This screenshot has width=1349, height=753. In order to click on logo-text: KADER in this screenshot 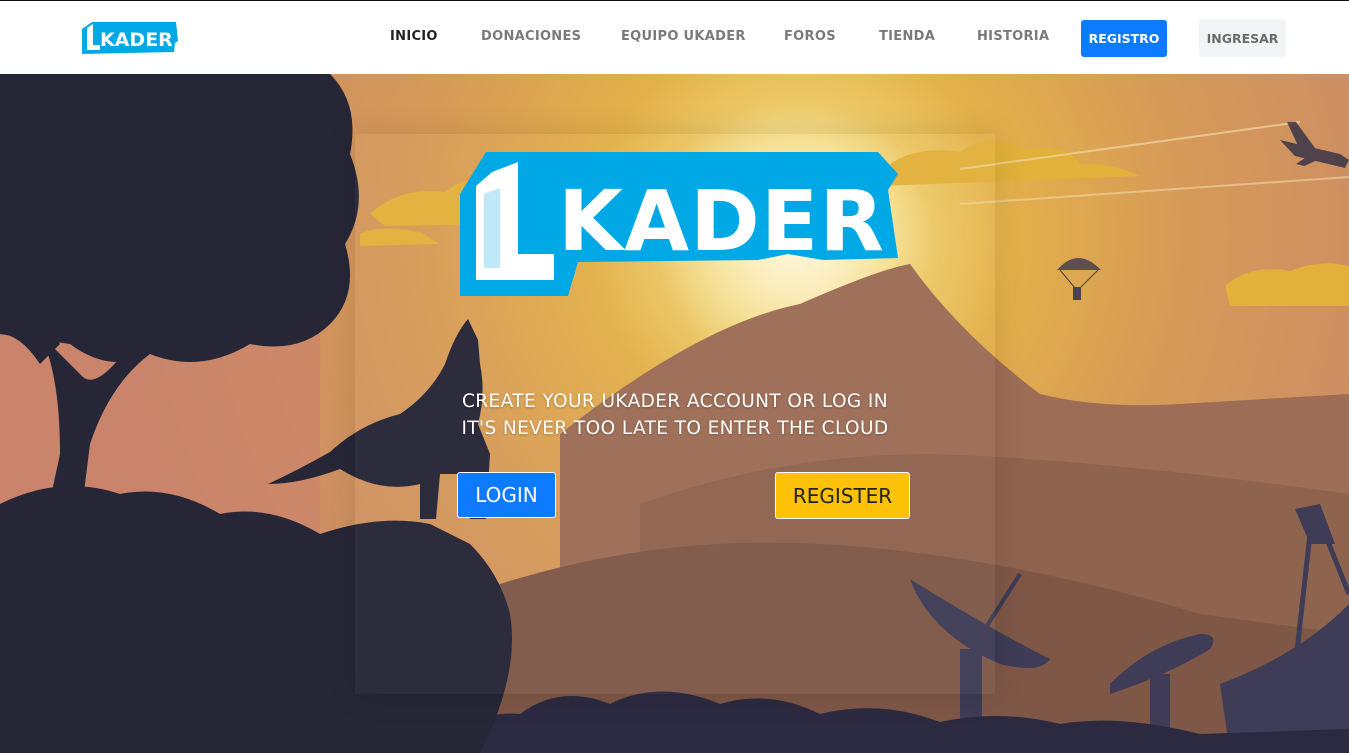, I will do `click(136, 40)`.